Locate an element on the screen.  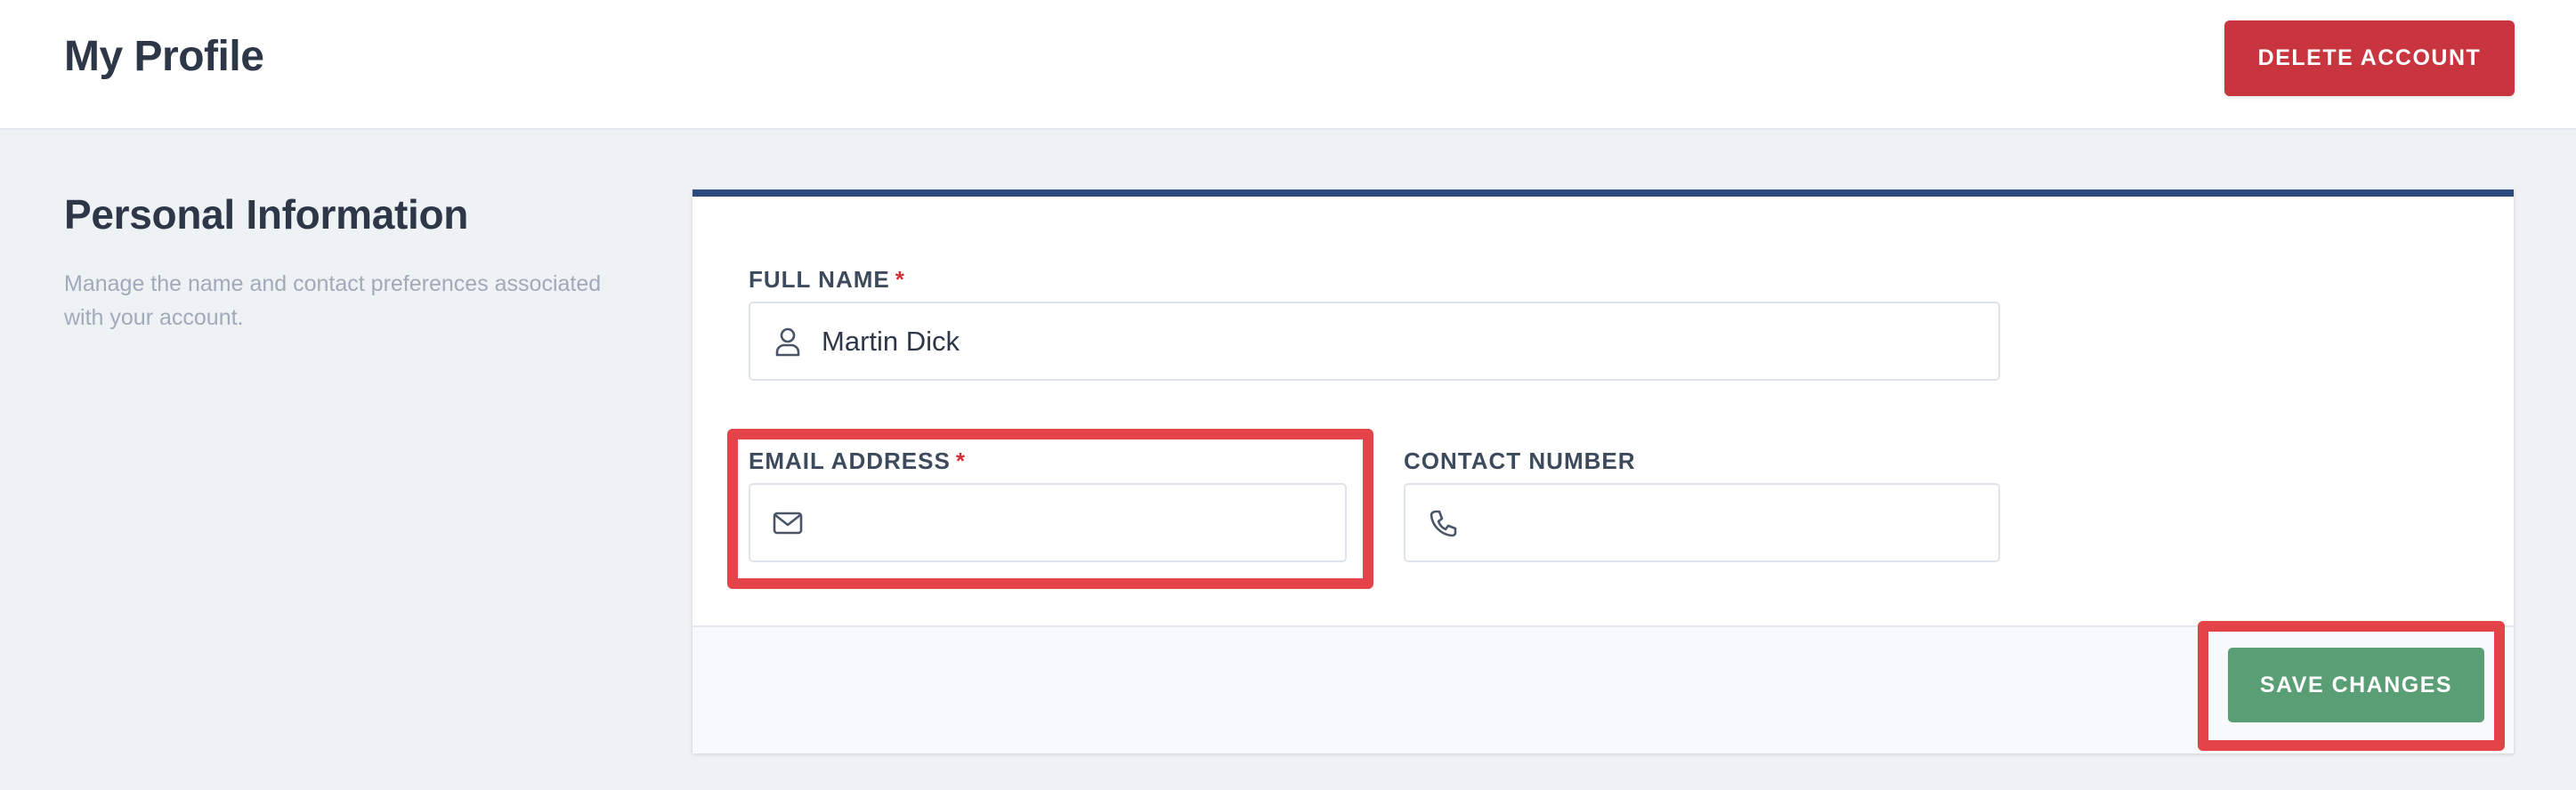
contact-number-input is located at coordinates (1702, 522).